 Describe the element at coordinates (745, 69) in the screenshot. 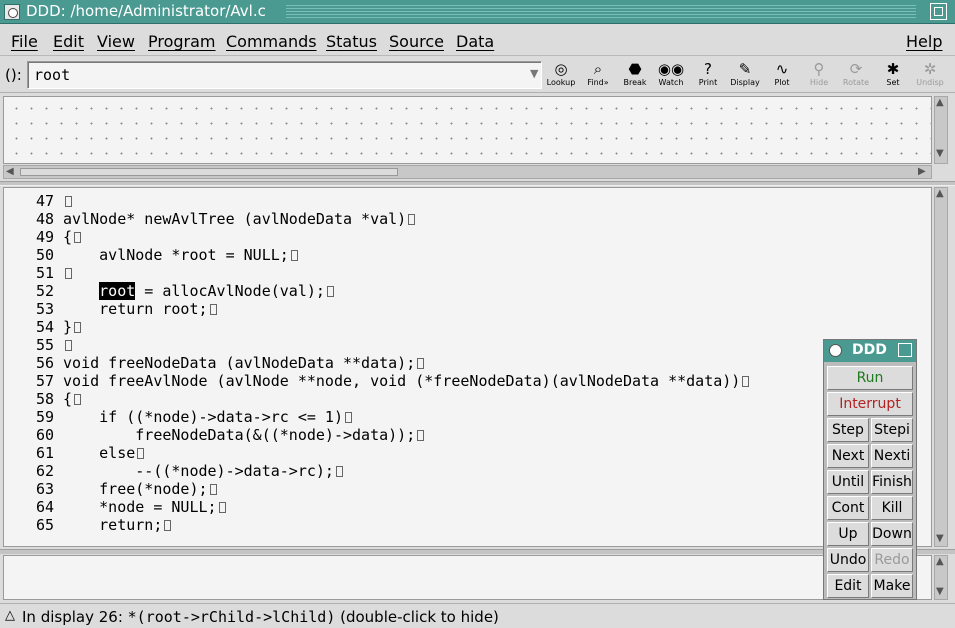

I see `display-icon: ✎` at that location.